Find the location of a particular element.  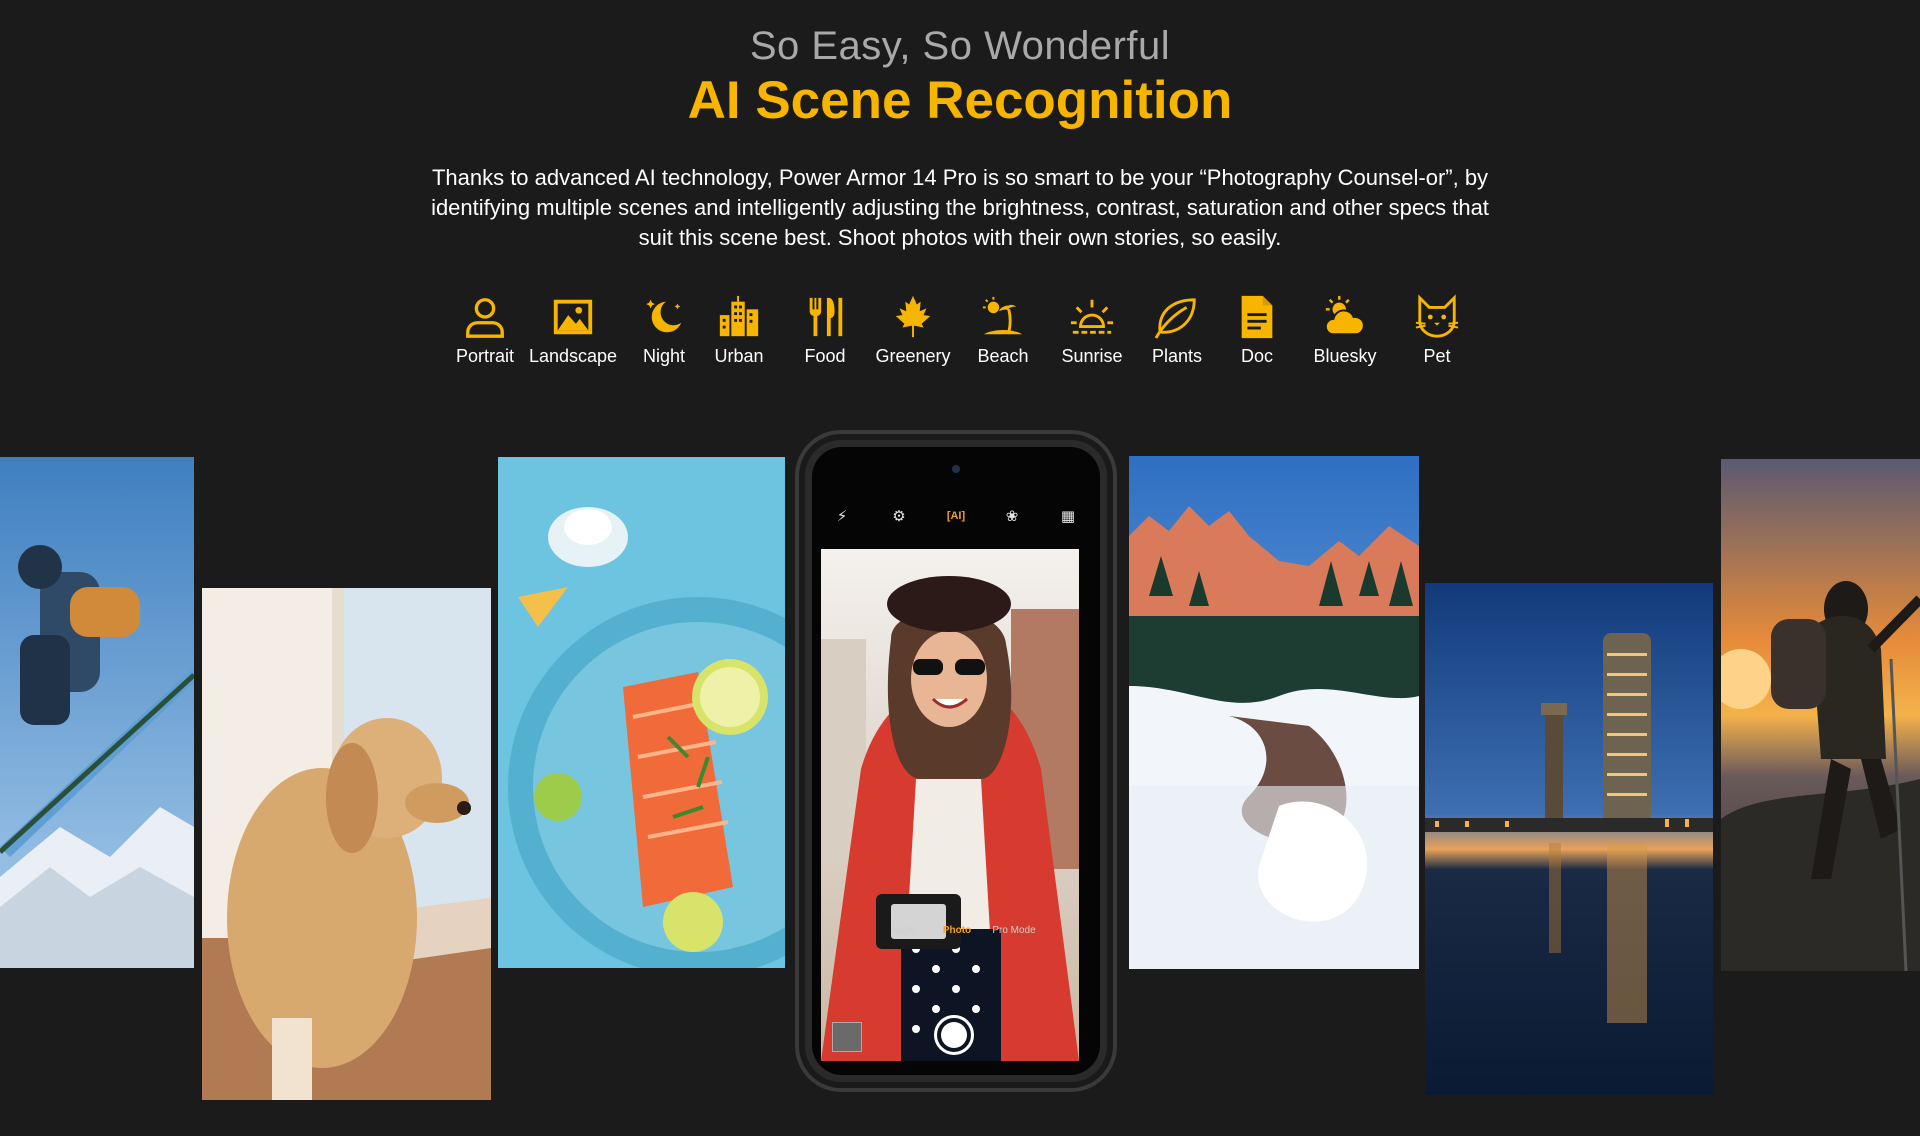

page-title: AI Scene Recognition is located at coordinates (960, 100).